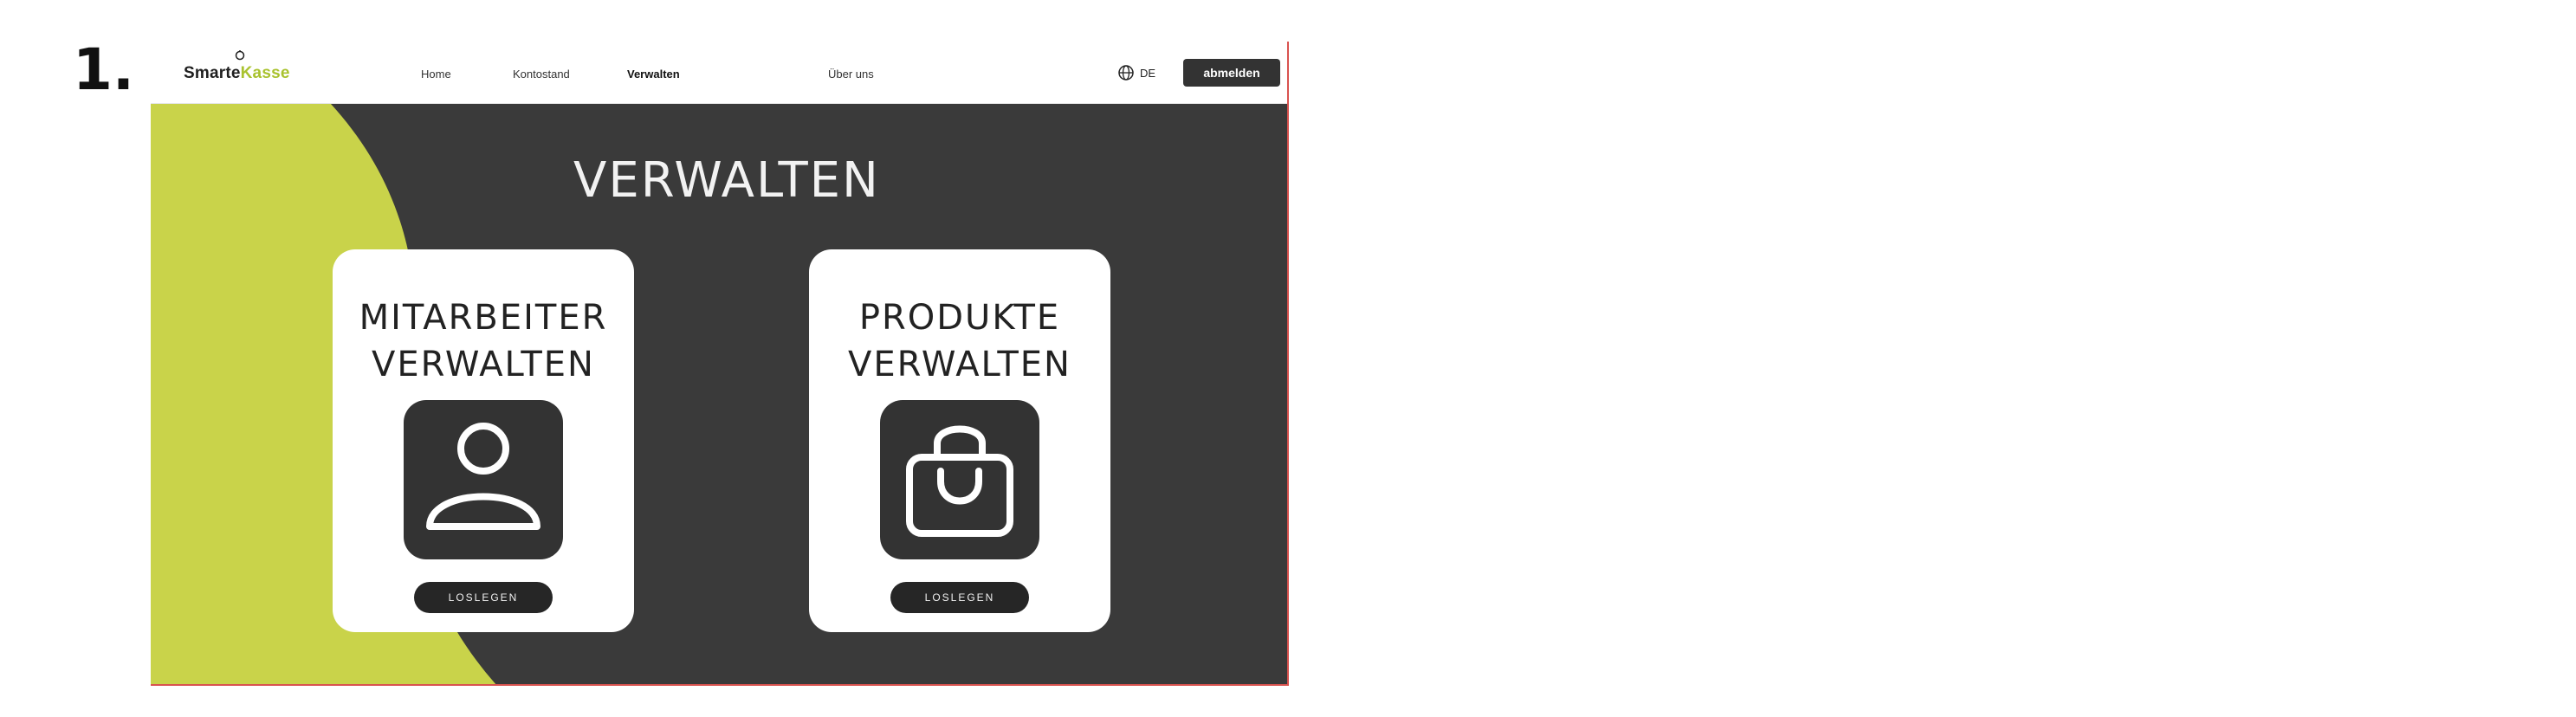  Describe the element at coordinates (959, 479) in the screenshot. I see `shopping-bag-icon` at that location.